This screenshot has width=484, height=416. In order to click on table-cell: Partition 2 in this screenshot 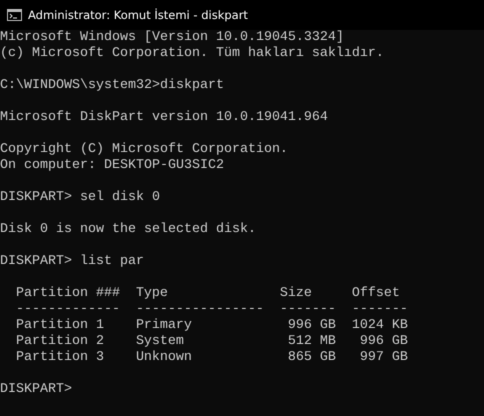, I will do `click(60, 342)`.